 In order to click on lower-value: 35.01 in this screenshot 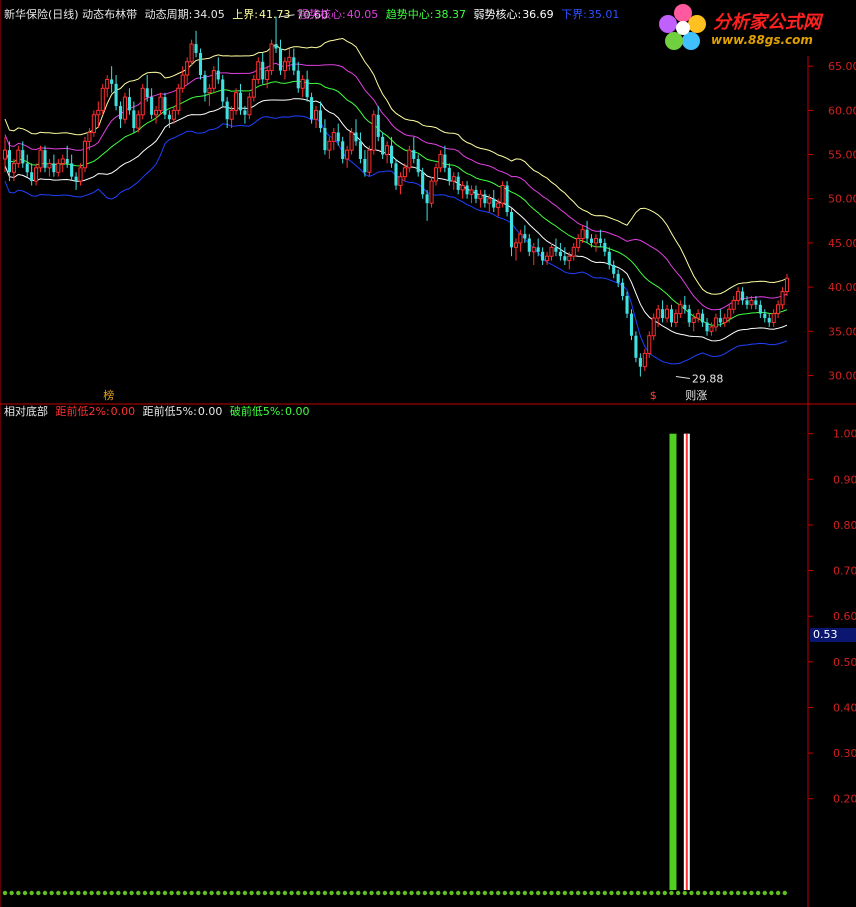, I will do `click(603, 14)`.